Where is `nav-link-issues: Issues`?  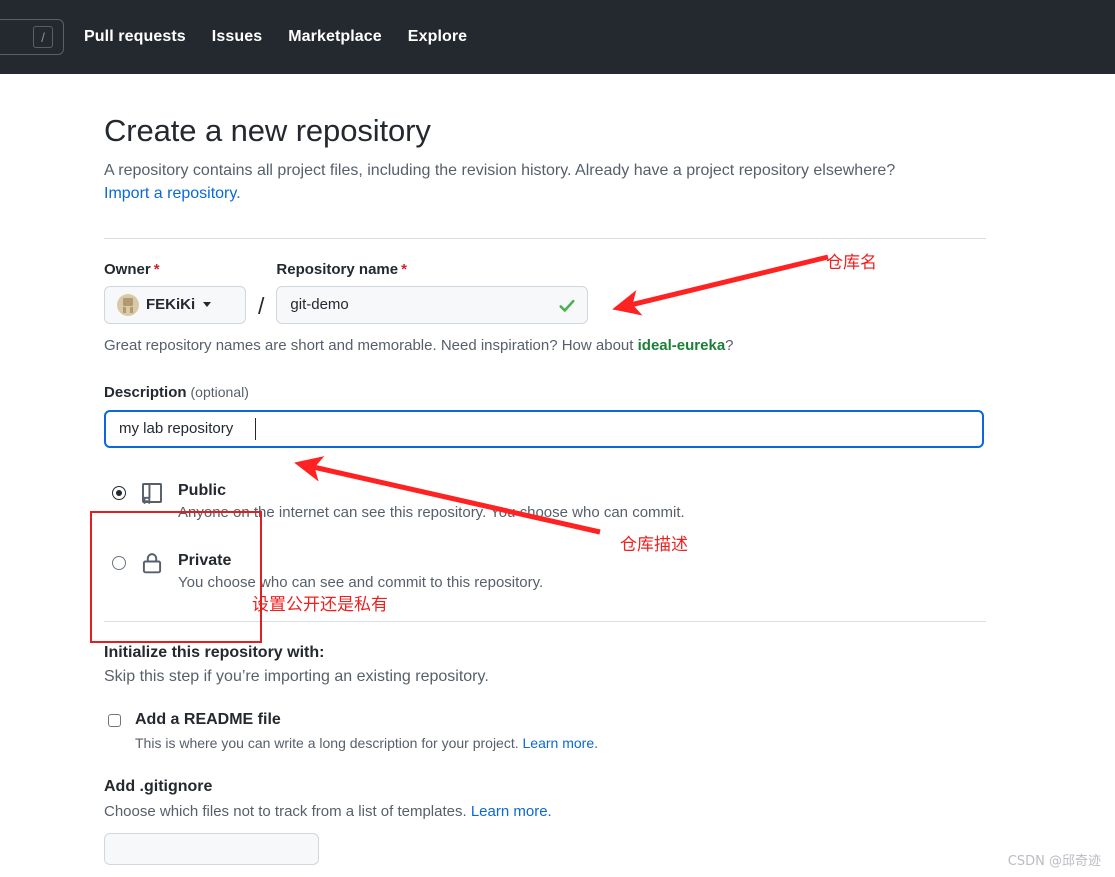
nav-link-issues: Issues is located at coordinates (237, 37).